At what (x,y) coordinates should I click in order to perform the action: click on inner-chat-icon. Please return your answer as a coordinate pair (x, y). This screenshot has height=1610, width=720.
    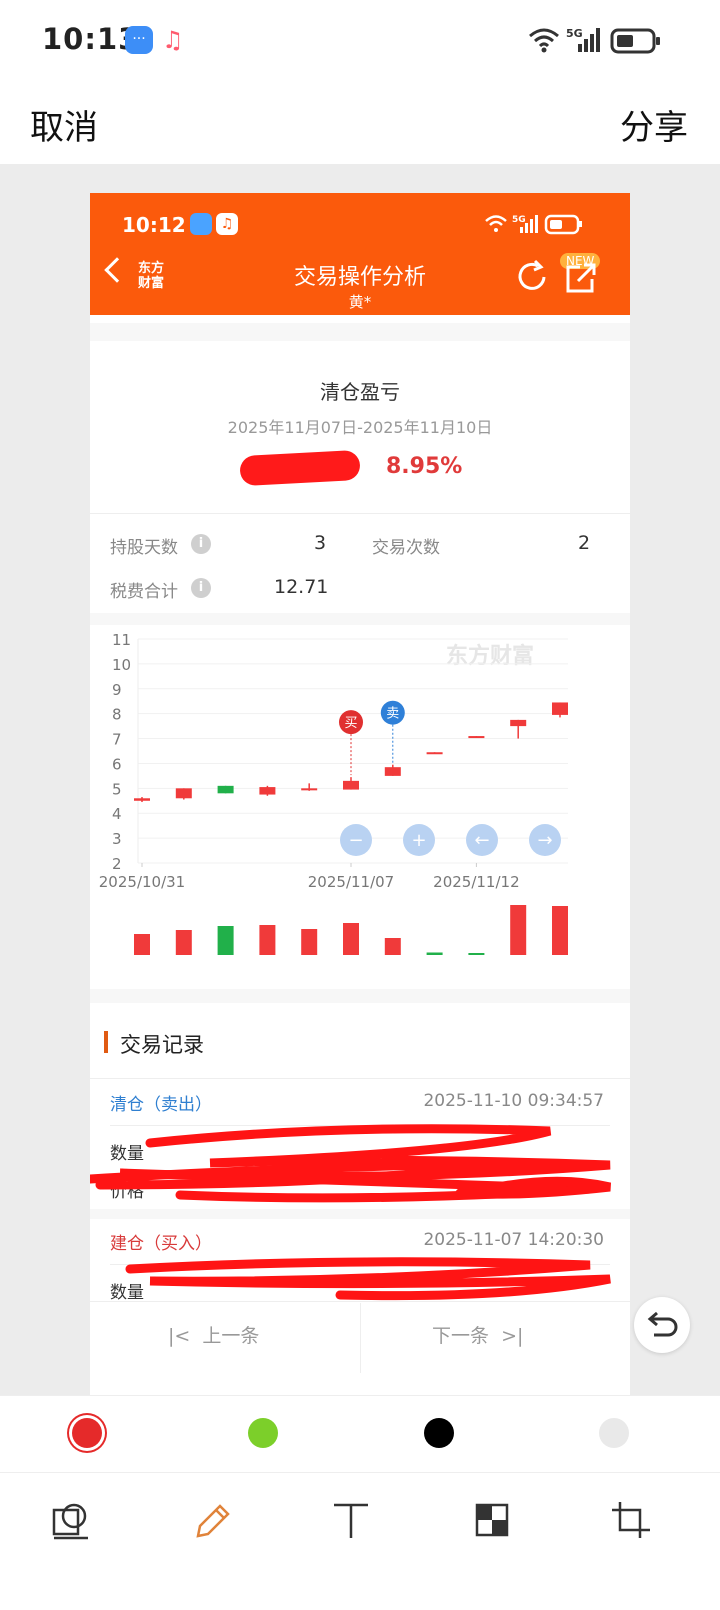
    Looking at the image, I should click on (201, 224).